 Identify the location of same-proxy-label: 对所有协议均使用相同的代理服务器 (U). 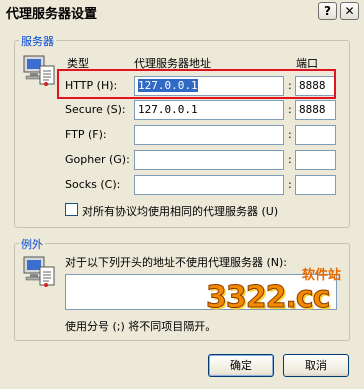
(180, 211).